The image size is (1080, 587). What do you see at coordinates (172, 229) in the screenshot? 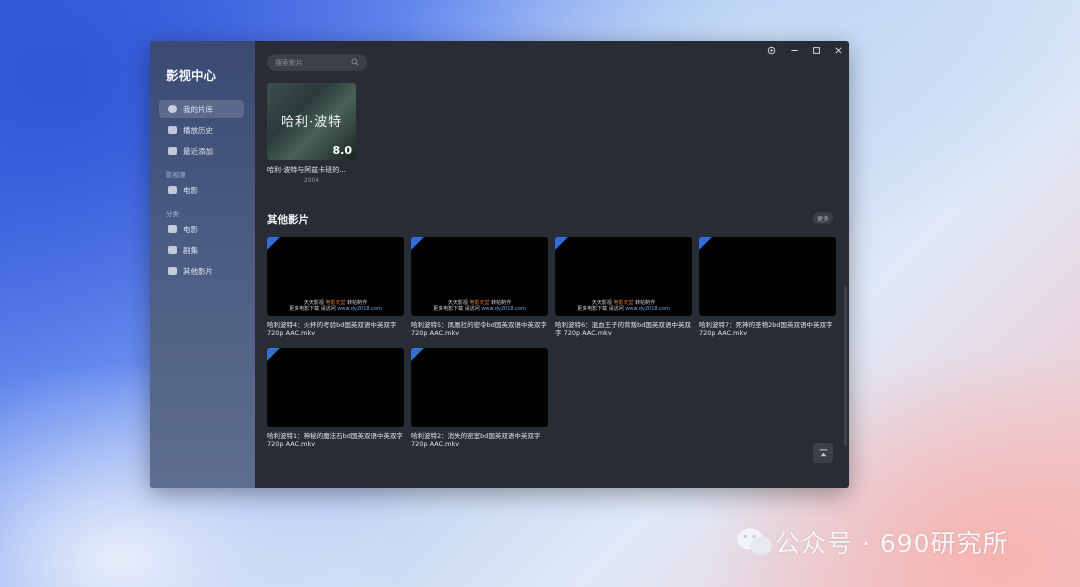
I see `car-icon` at bounding box center [172, 229].